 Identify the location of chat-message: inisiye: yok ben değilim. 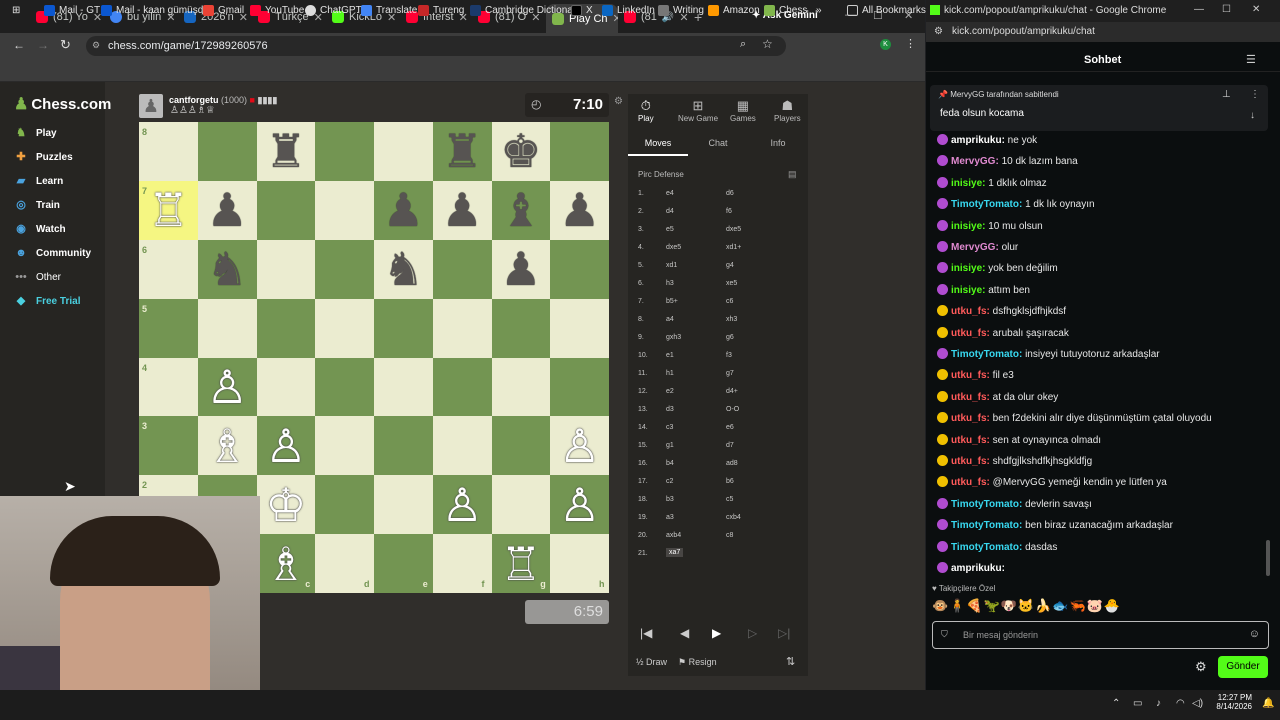
(997, 268).